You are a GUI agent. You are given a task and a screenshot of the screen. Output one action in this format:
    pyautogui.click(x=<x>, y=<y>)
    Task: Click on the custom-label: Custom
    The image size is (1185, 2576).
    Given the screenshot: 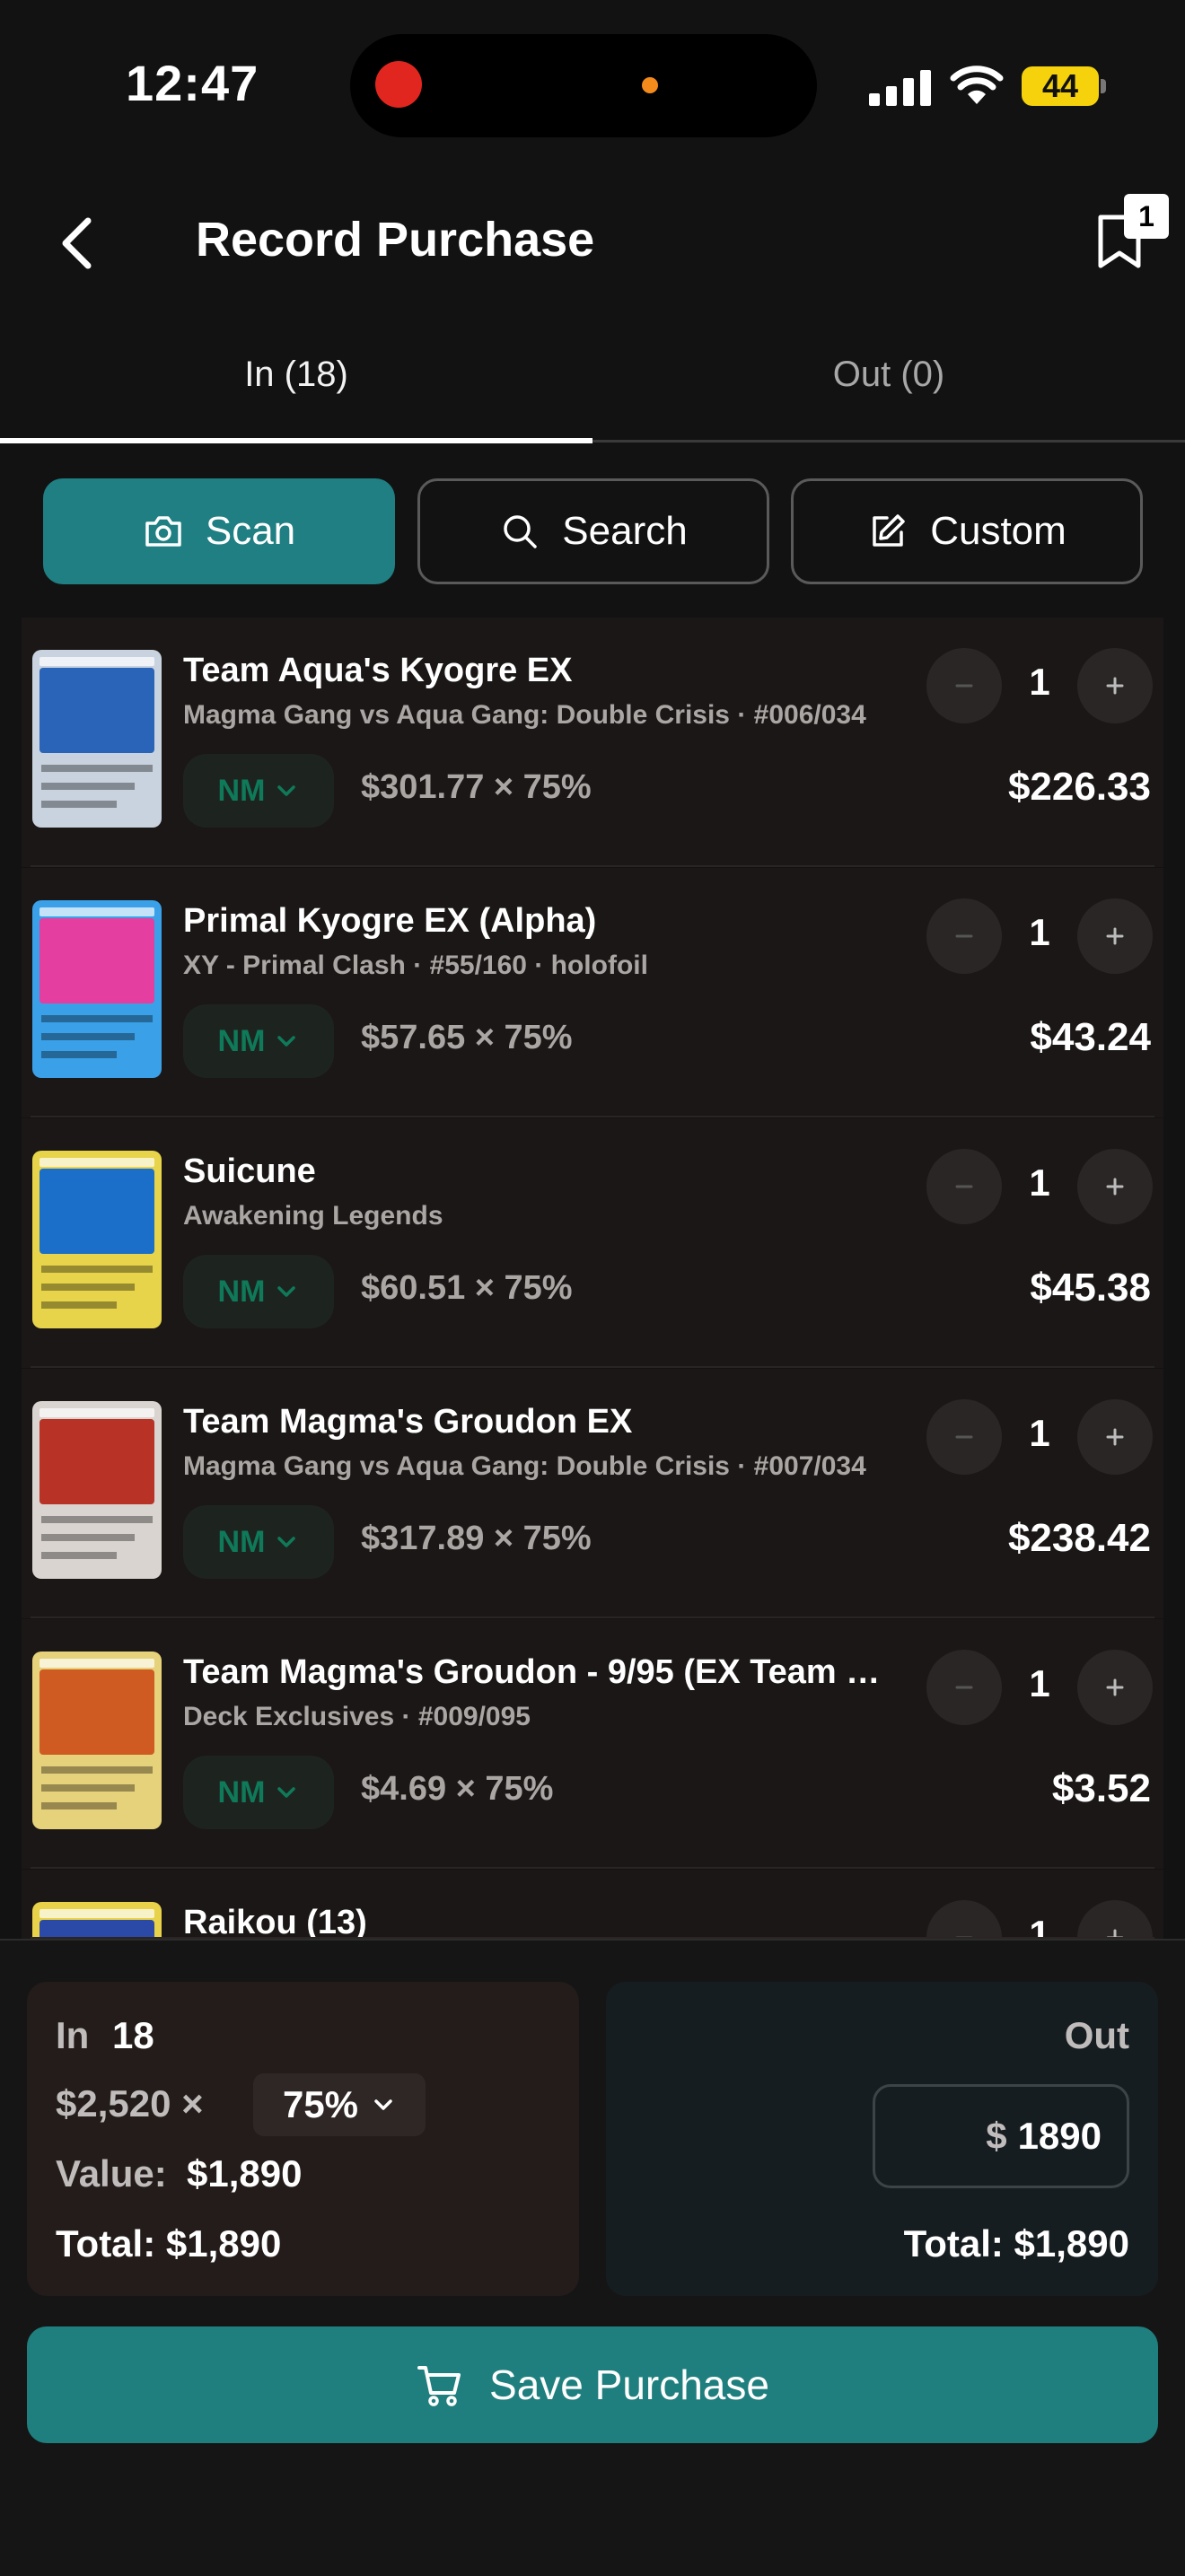 What is the action you would take?
    pyautogui.click(x=998, y=531)
    